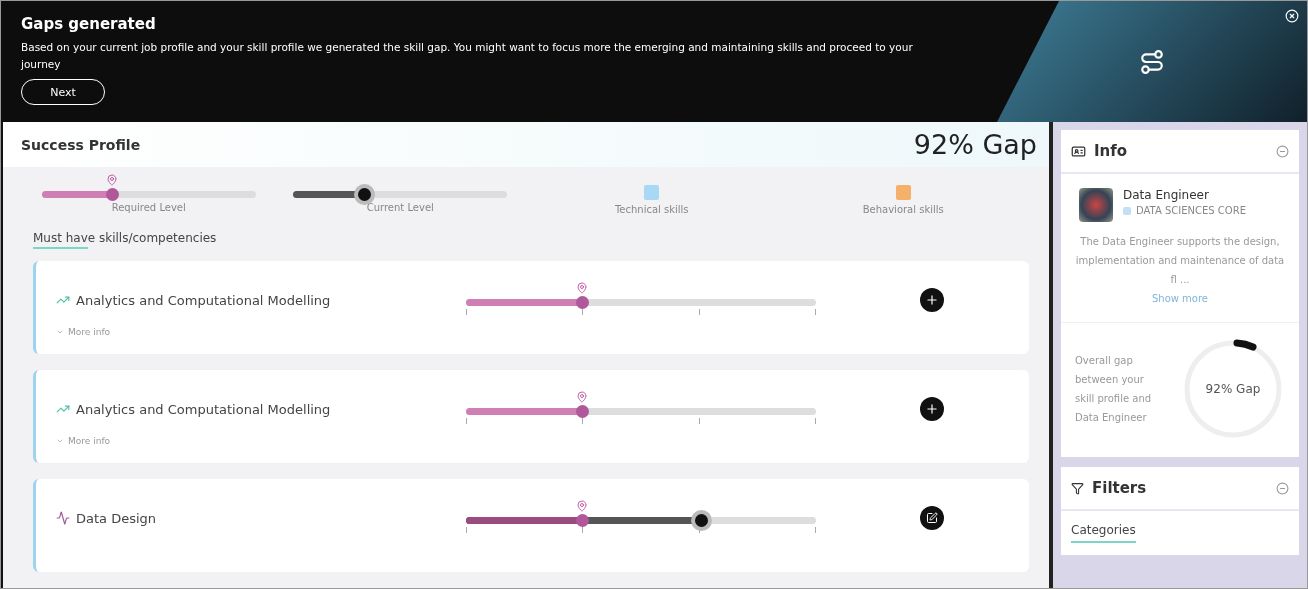  Describe the element at coordinates (63, 518) in the screenshot. I see `pulse-icon` at that location.